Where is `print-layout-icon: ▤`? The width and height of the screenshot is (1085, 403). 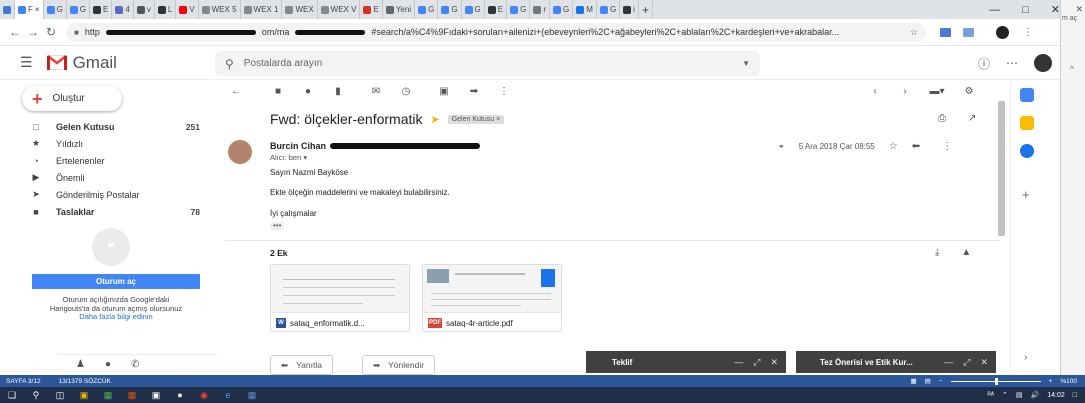 print-layout-icon: ▤ is located at coordinates (928, 381).